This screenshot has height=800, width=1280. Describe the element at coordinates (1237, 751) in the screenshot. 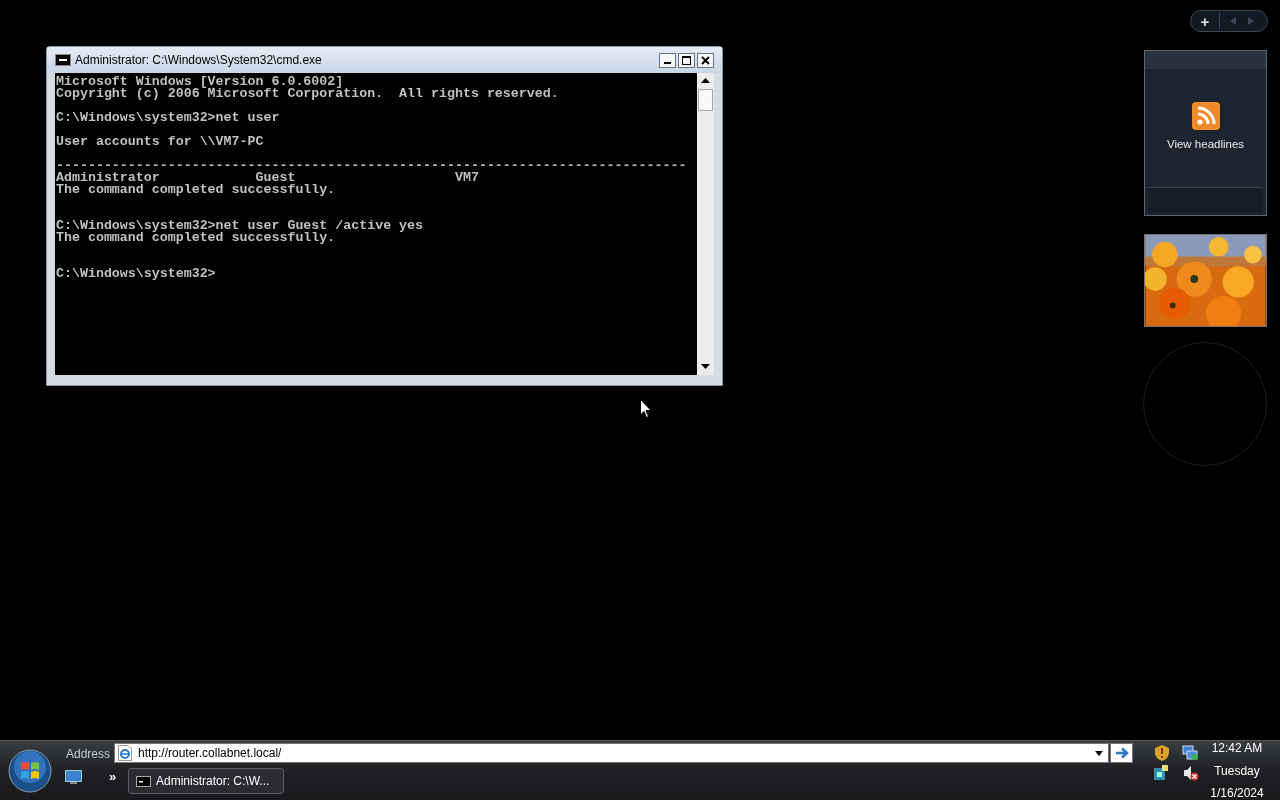

I see `clock-time: 12:42 AM` at that location.